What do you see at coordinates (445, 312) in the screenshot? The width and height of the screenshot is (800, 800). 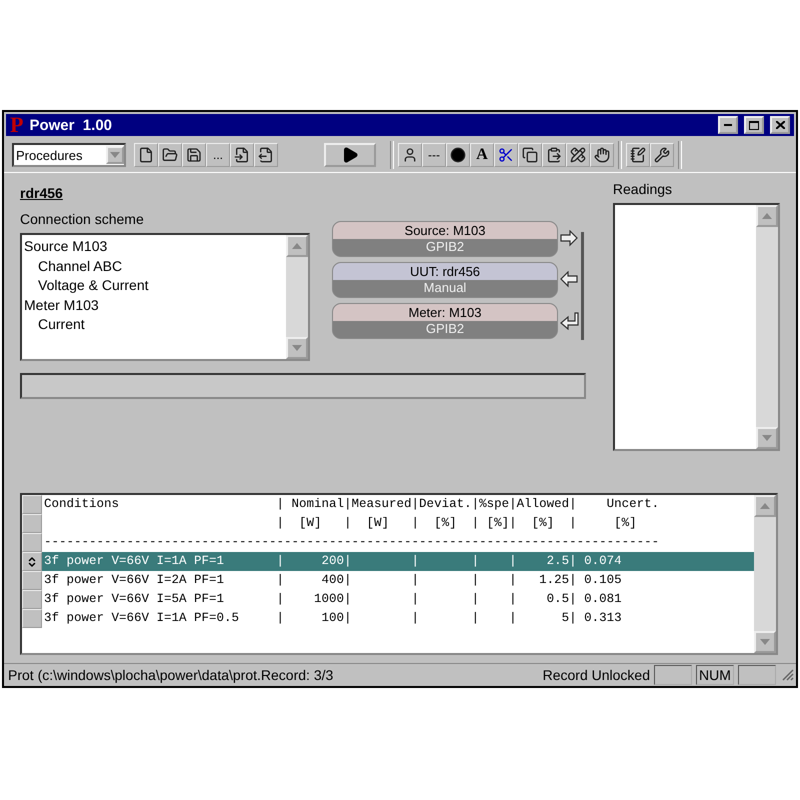 I see `device-title: Meter: M103` at bounding box center [445, 312].